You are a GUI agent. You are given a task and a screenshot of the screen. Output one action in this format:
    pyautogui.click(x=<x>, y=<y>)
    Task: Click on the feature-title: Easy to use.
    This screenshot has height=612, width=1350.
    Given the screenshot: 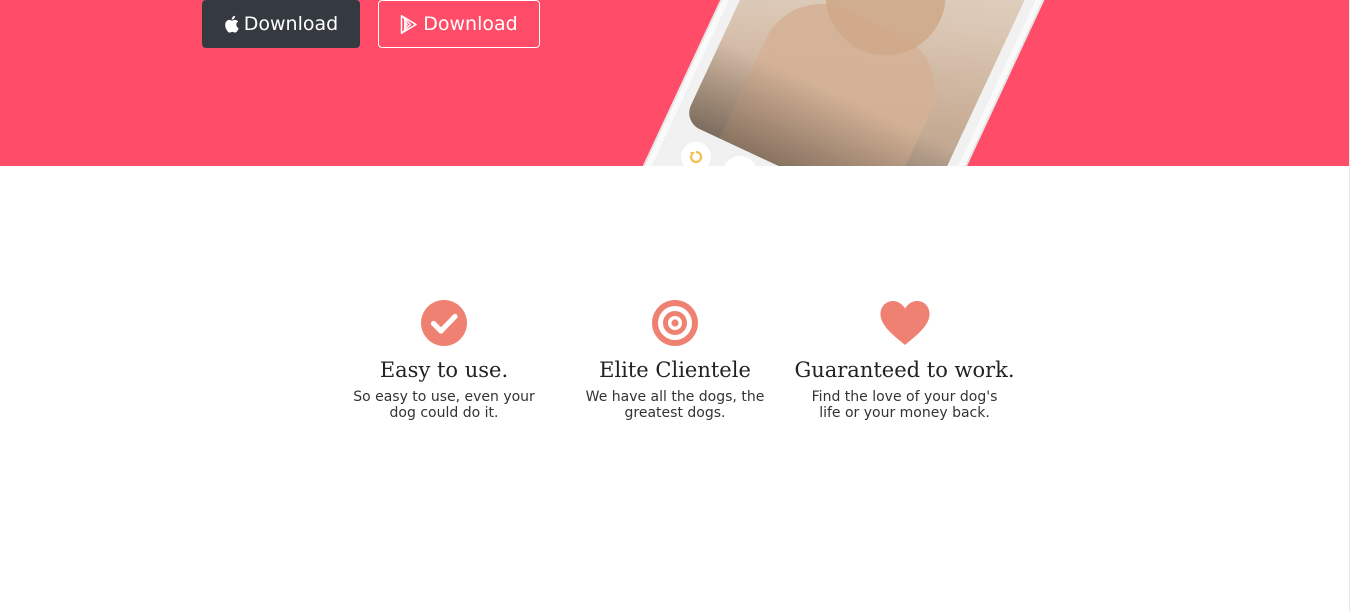 What is the action you would take?
    pyautogui.click(x=444, y=370)
    